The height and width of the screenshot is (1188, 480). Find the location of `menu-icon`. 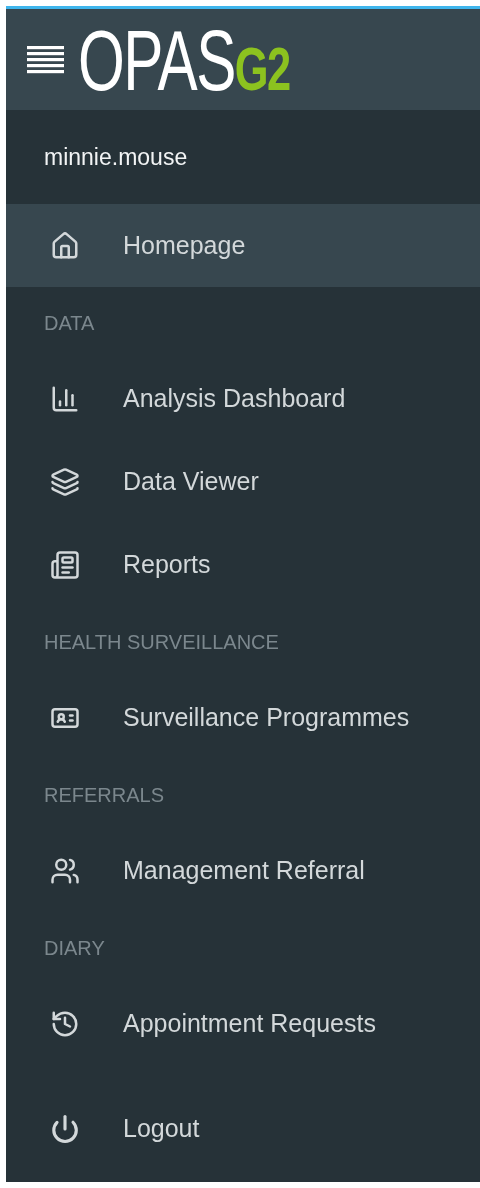

menu-icon is located at coordinates (45, 59).